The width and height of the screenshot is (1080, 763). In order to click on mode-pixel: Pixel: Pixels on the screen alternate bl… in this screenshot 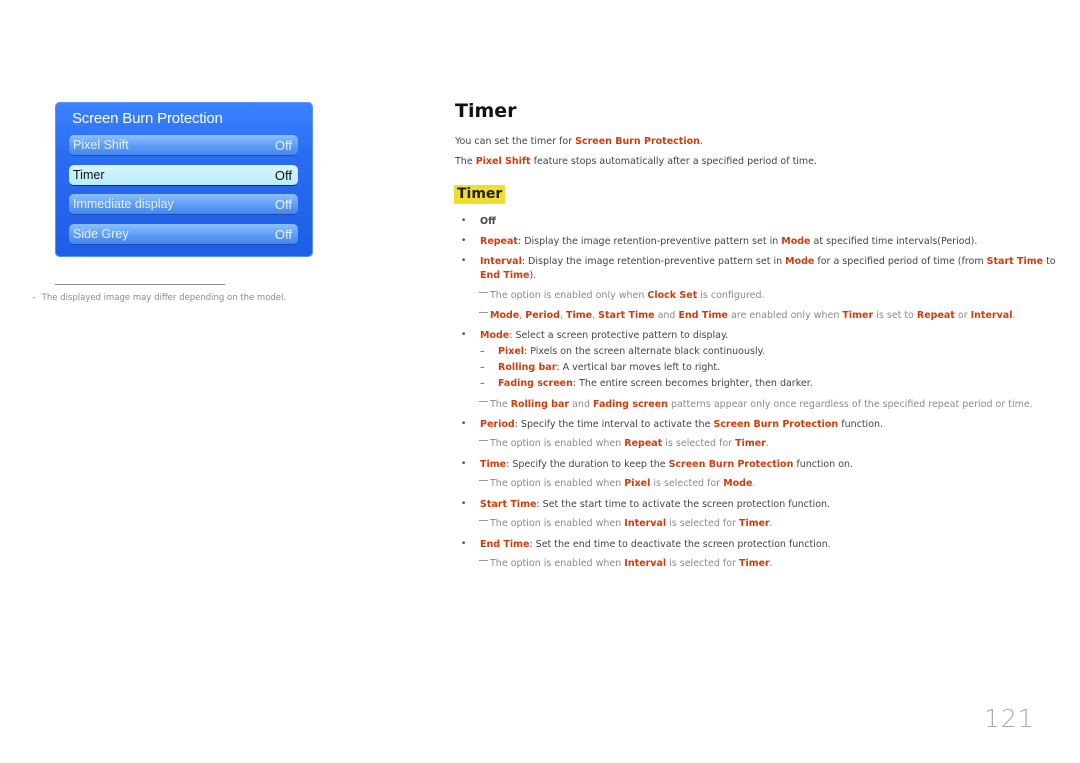, I will do `click(631, 351)`.